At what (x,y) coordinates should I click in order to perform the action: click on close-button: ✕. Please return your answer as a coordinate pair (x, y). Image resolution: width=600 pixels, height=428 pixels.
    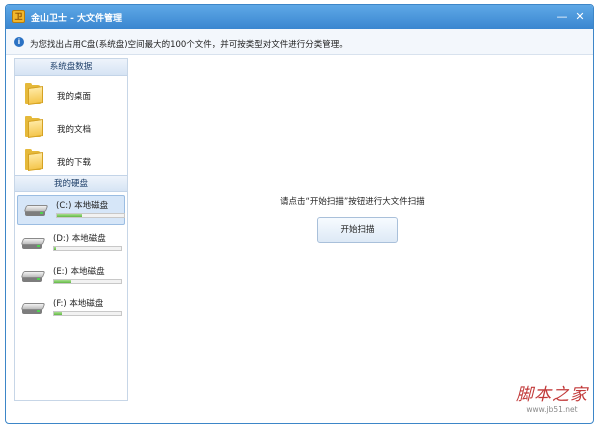
    Looking at the image, I should click on (580, 17).